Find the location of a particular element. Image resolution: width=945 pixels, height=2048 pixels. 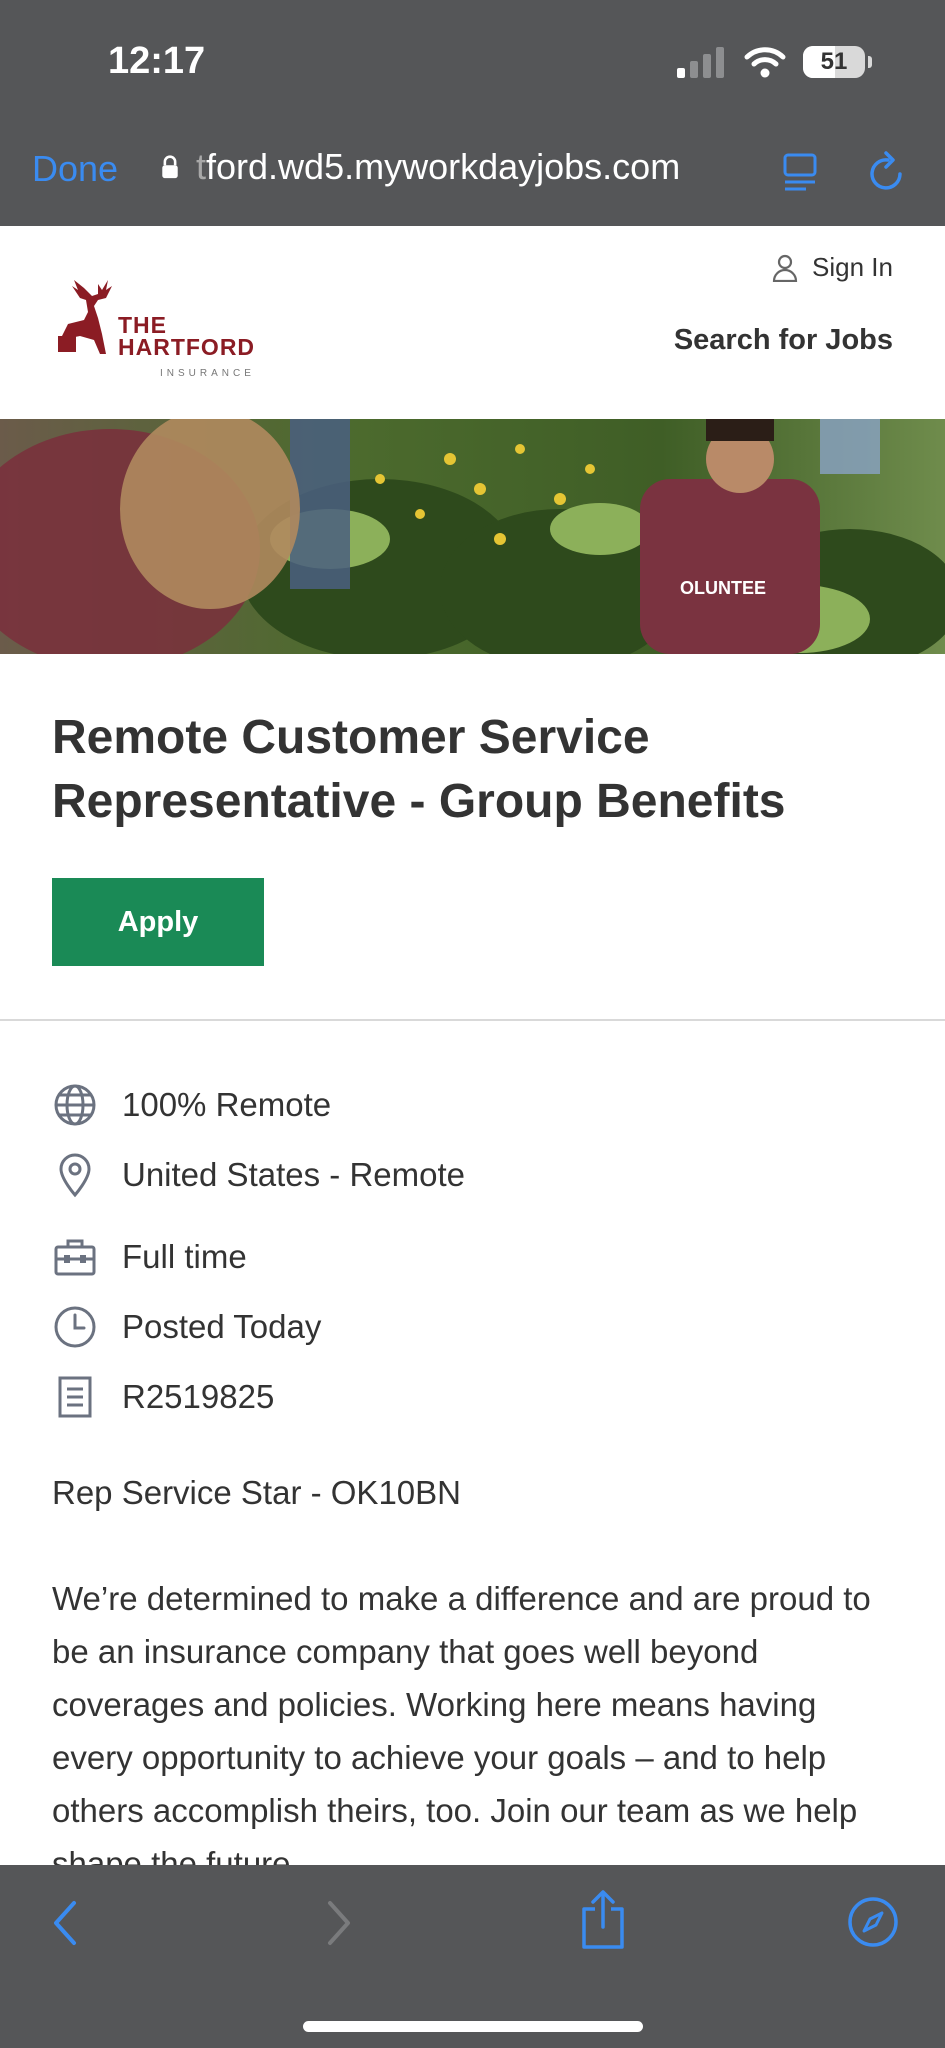

remote-type-text: 100% Remote is located at coordinates (227, 1104).